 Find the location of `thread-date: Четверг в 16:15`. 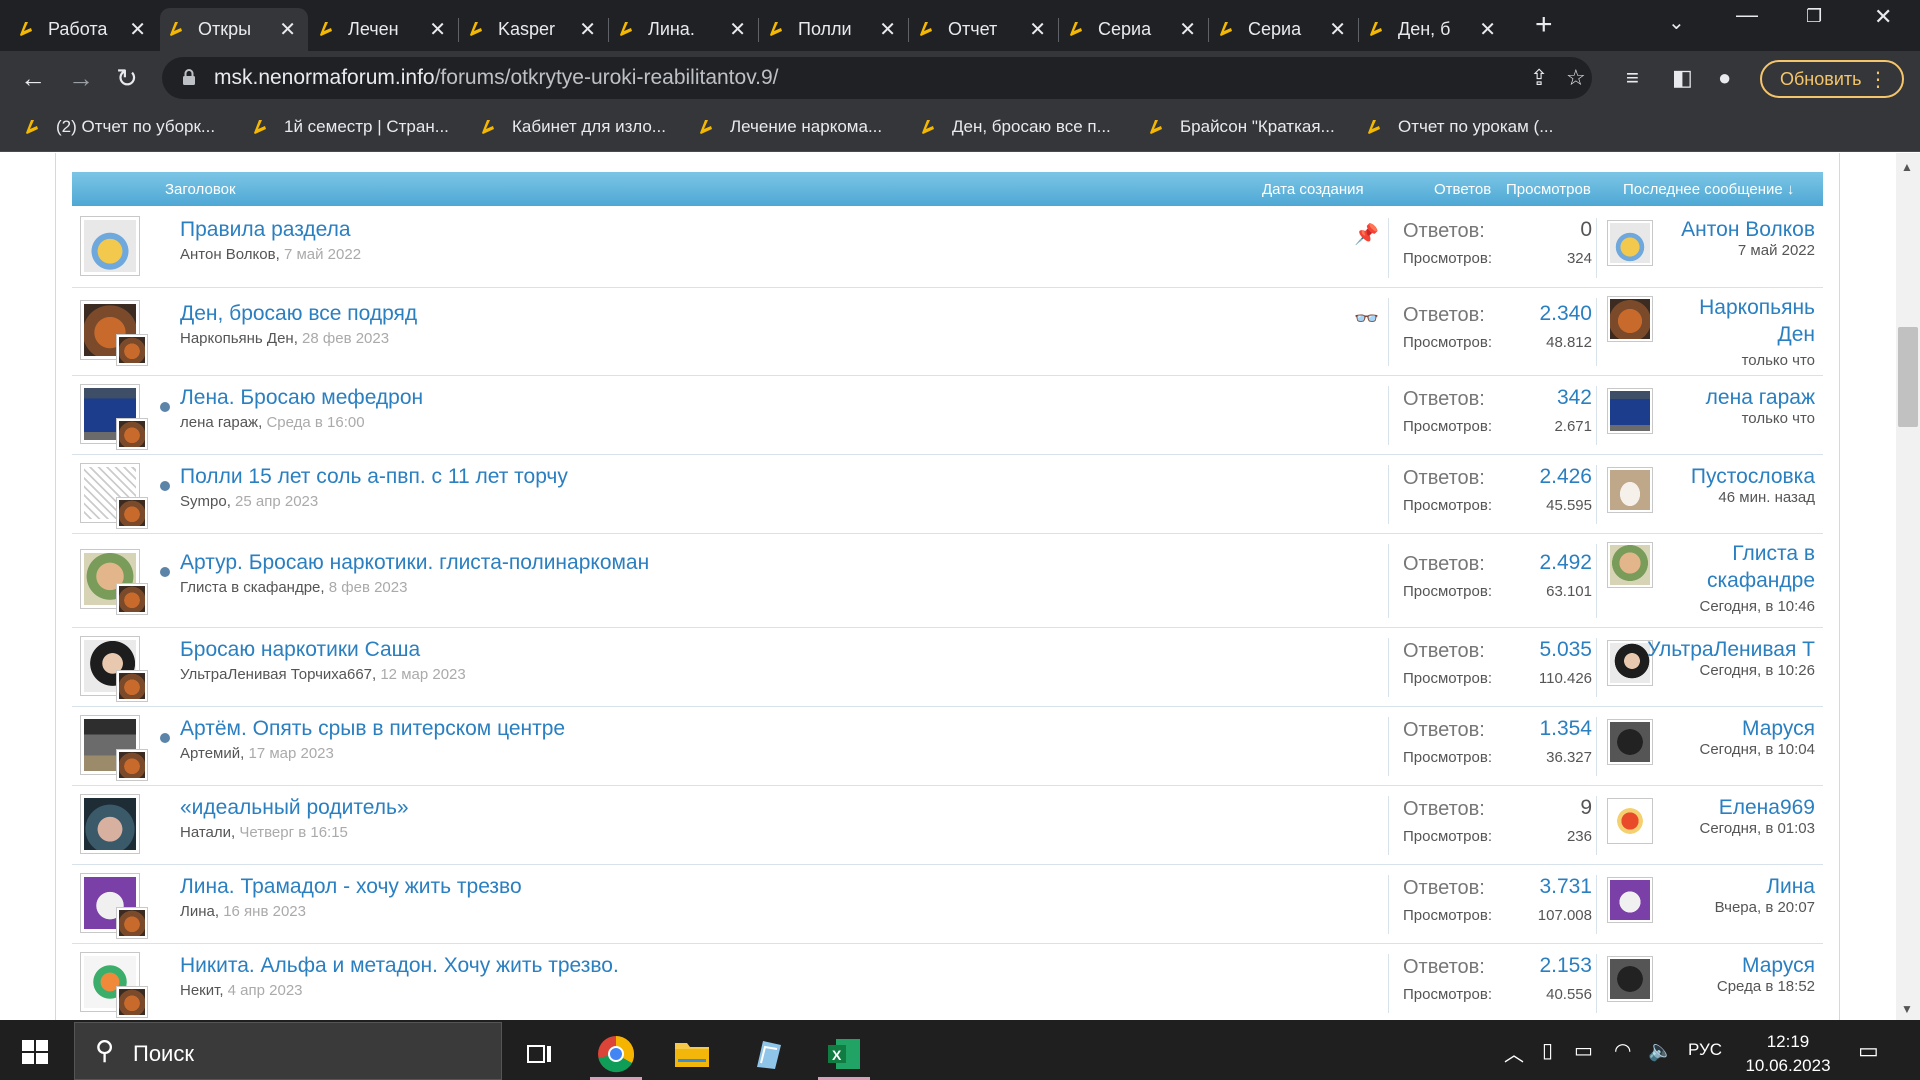

thread-date: Четверг в 16:15 is located at coordinates (293, 832).